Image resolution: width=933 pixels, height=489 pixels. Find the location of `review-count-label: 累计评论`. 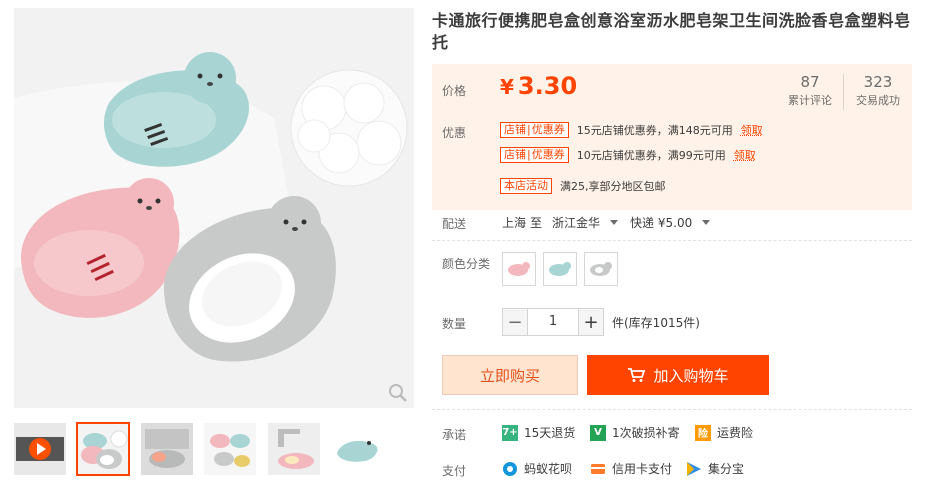

review-count-label: 累计评论 is located at coordinates (810, 100).